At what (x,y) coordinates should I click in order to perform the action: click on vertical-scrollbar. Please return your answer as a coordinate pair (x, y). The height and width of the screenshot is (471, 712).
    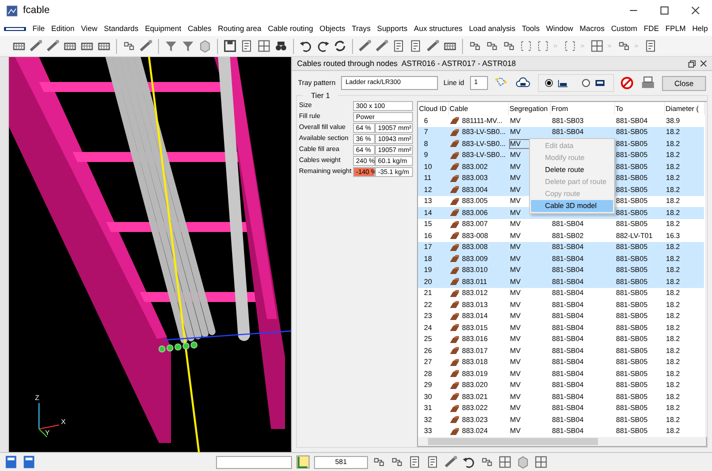
    Looking at the image, I should click on (705, 269).